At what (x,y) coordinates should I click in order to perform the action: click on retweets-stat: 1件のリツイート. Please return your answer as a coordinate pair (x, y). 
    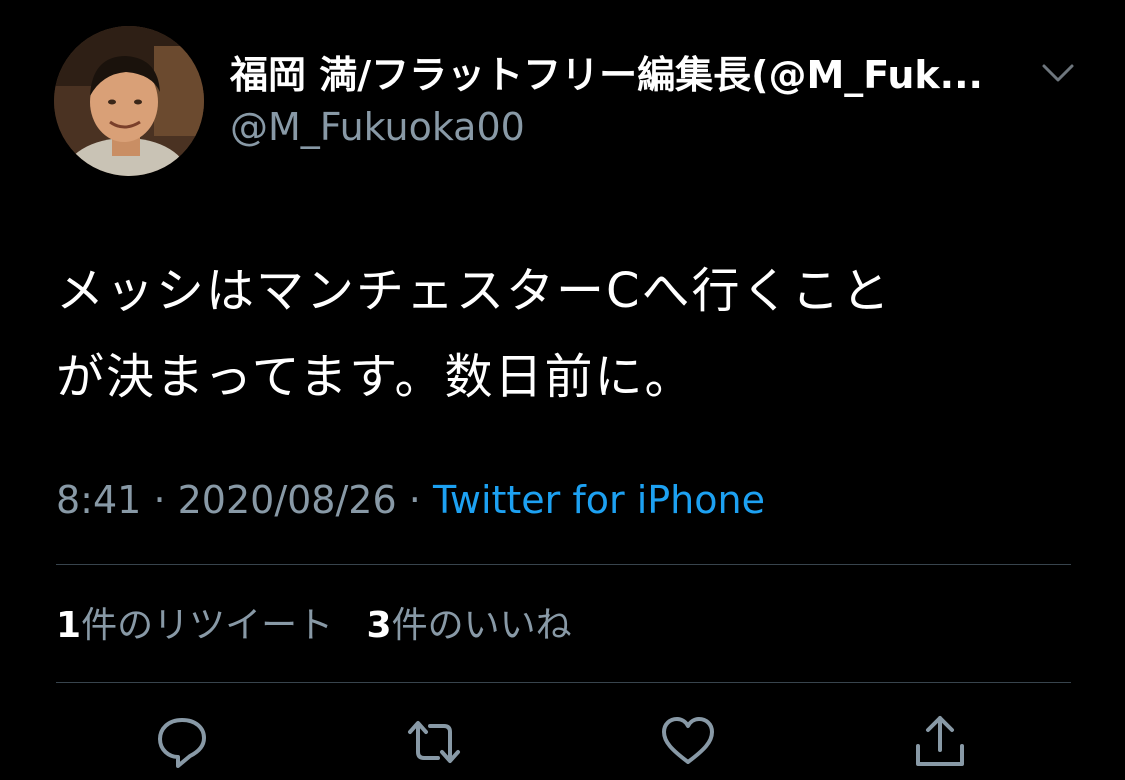
    Looking at the image, I should click on (194, 626).